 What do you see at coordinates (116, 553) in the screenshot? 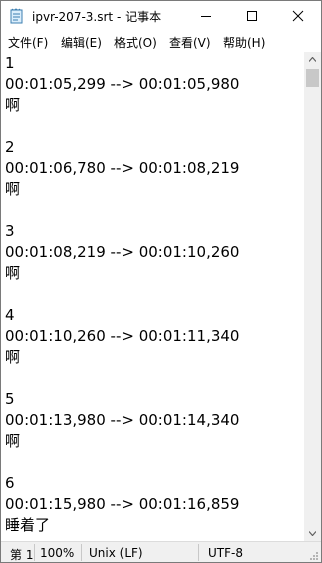
I see `line-ending: Unix (LF)` at bounding box center [116, 553].